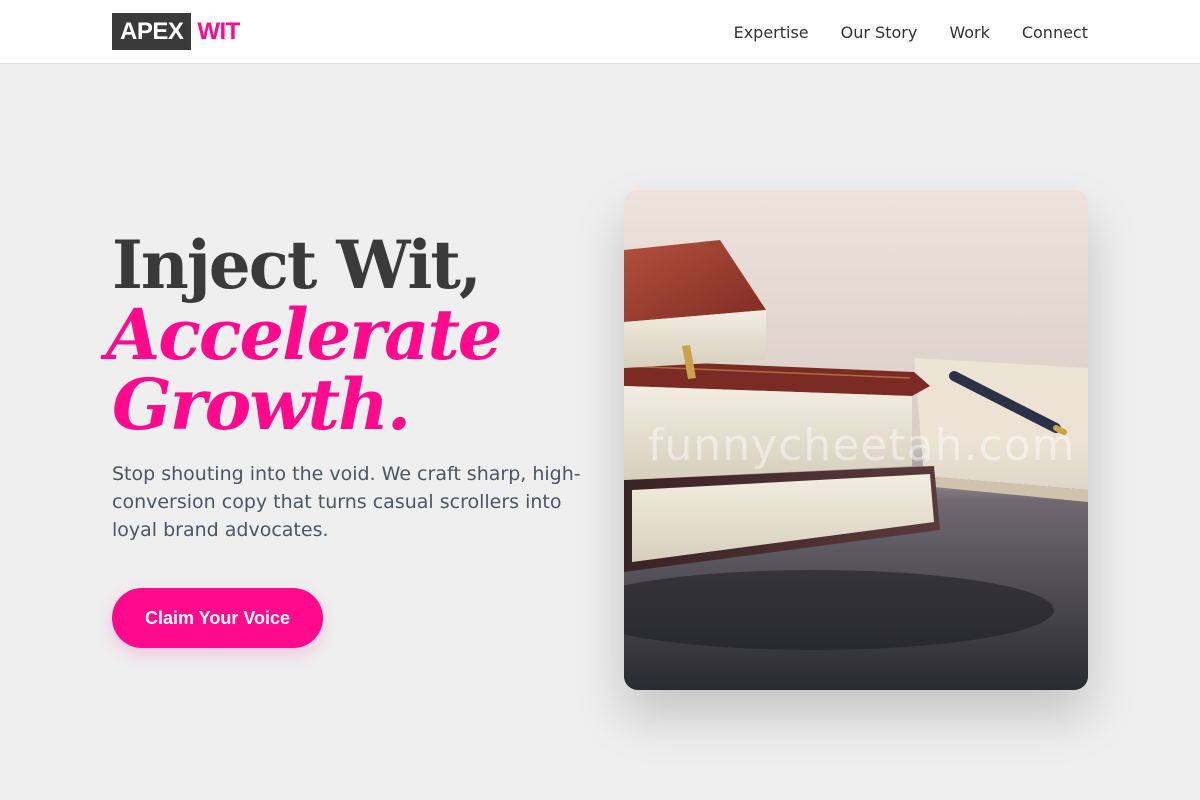 This screenshot has width=1200, height=800. What do you see at coordinates (261, 404) in the screenshot?
I see `headline-line-3: Growth.` at bounding box center [261, 404].